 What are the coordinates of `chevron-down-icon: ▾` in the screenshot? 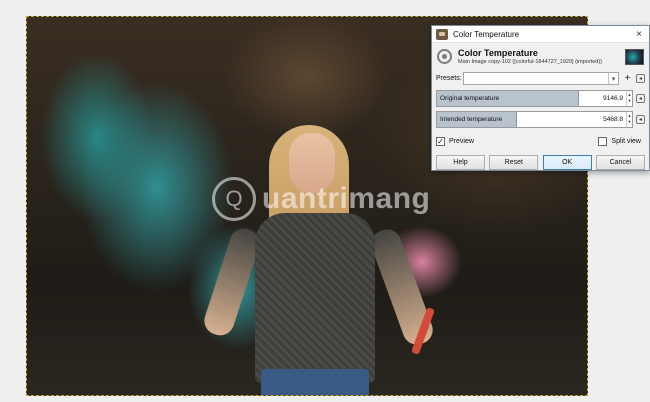 It's located at (613, 78).